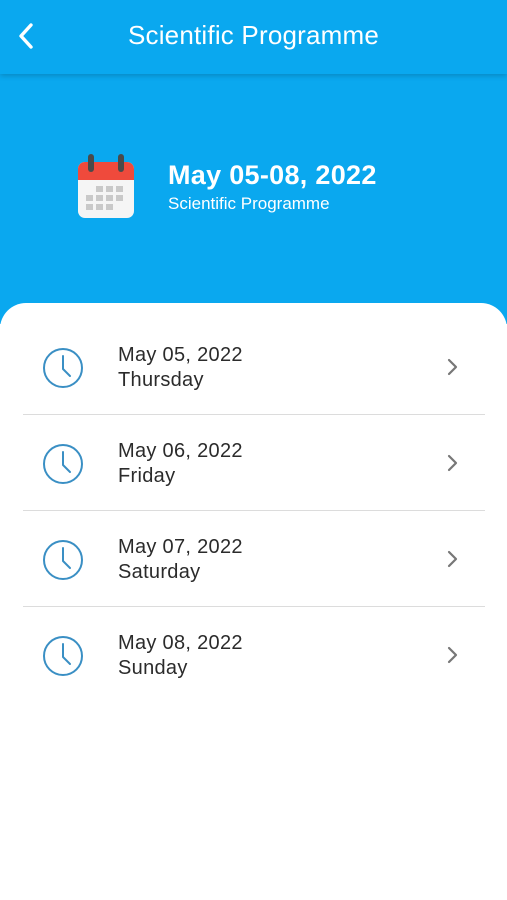 The image size is (507, 900). Describe the element at coordinates (159, 572) in the screenshot. I see `day-weekday: Saturday` at that location.